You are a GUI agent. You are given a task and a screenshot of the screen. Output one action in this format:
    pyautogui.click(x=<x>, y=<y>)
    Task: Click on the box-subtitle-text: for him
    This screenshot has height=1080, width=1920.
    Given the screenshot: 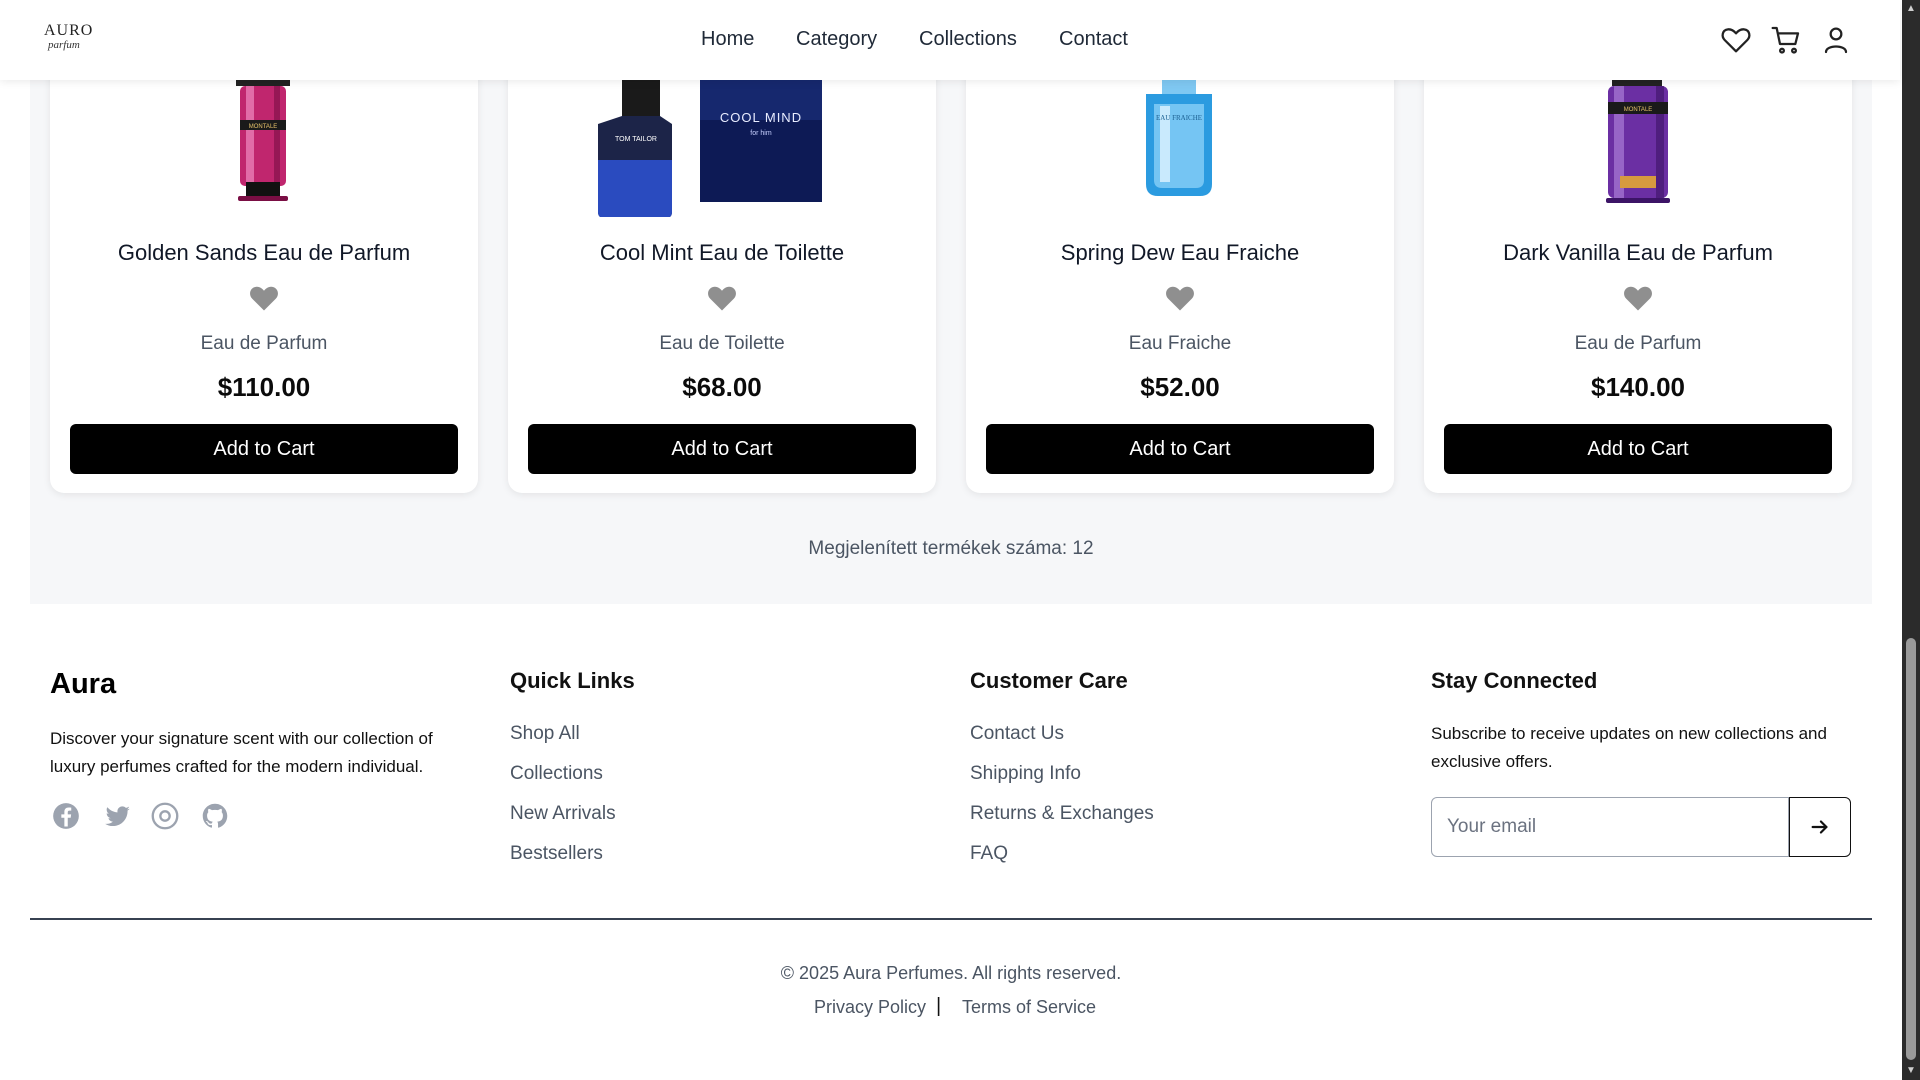 What is the action you would take?
    pyautogui.click(x=761, y=133)
    